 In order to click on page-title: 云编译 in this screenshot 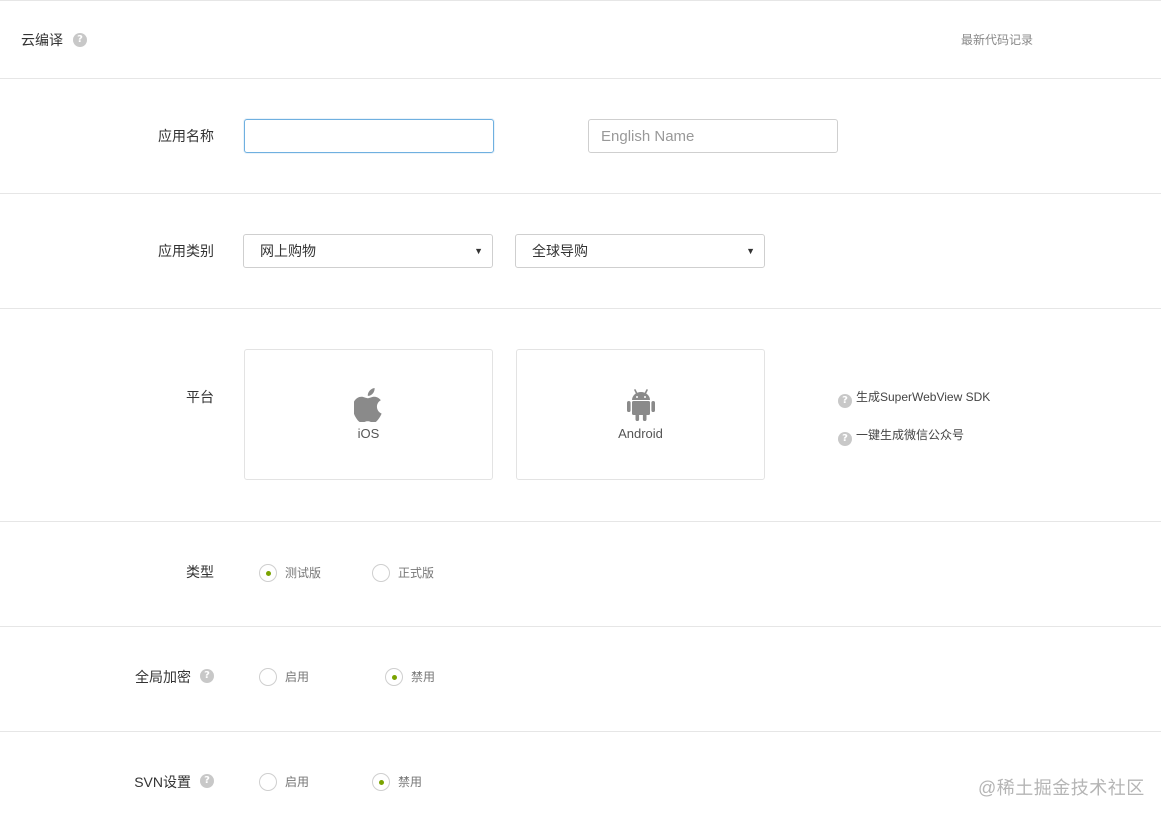, I will do `click(42, 40)`.